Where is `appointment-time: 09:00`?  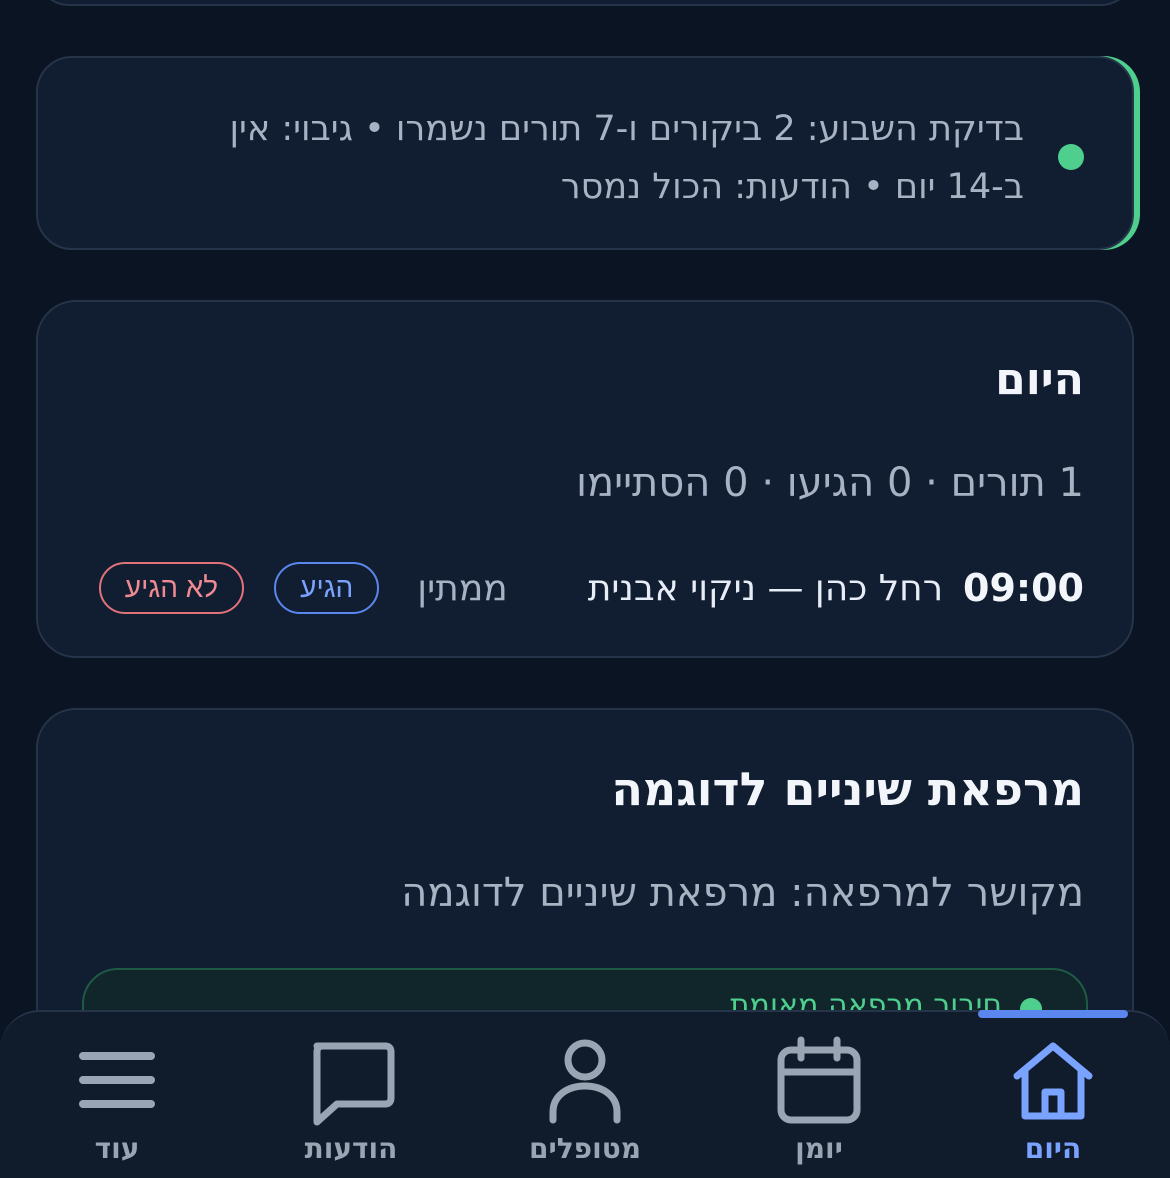 appointment-time: 09:00 is located at coordinates (1023, 588).